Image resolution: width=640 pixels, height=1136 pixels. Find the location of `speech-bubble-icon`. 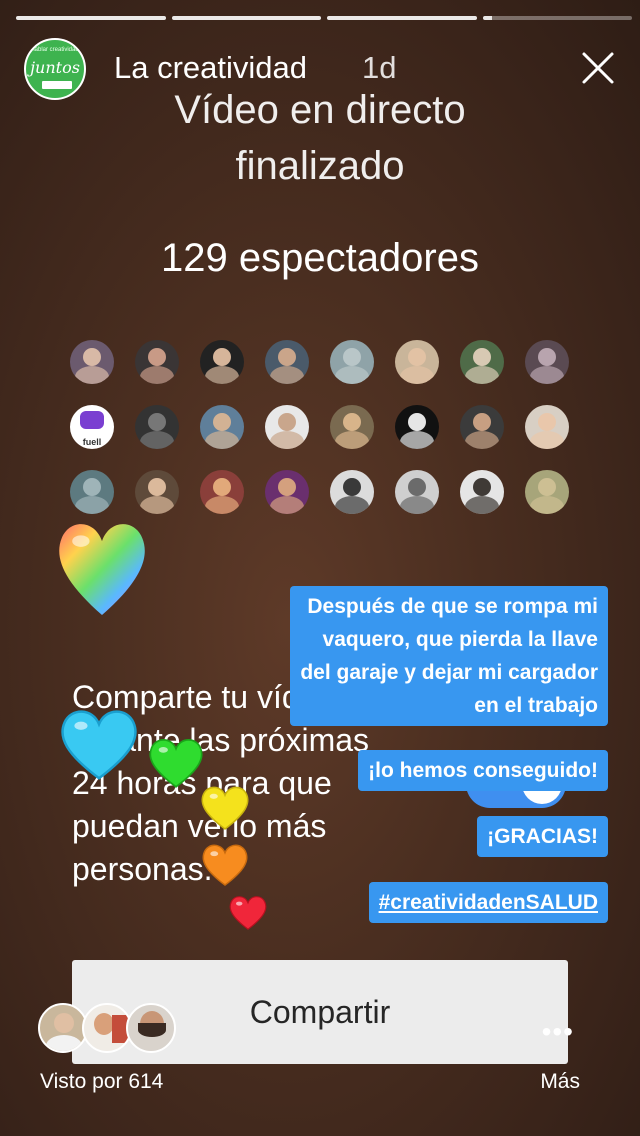

speech-bubble-icon is located at coordinates (92, 420).